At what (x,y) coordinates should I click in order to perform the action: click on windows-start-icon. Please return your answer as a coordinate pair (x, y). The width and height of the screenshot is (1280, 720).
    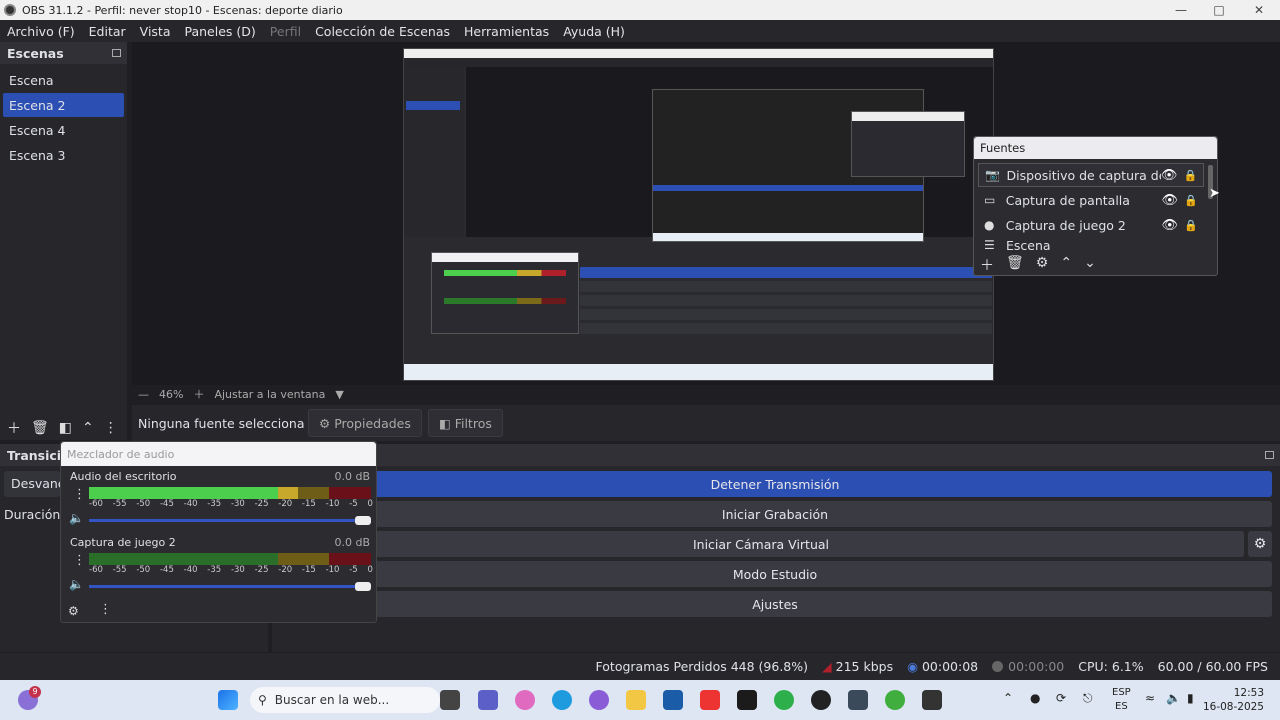
    Looking at the image, I should click on (228, 700).